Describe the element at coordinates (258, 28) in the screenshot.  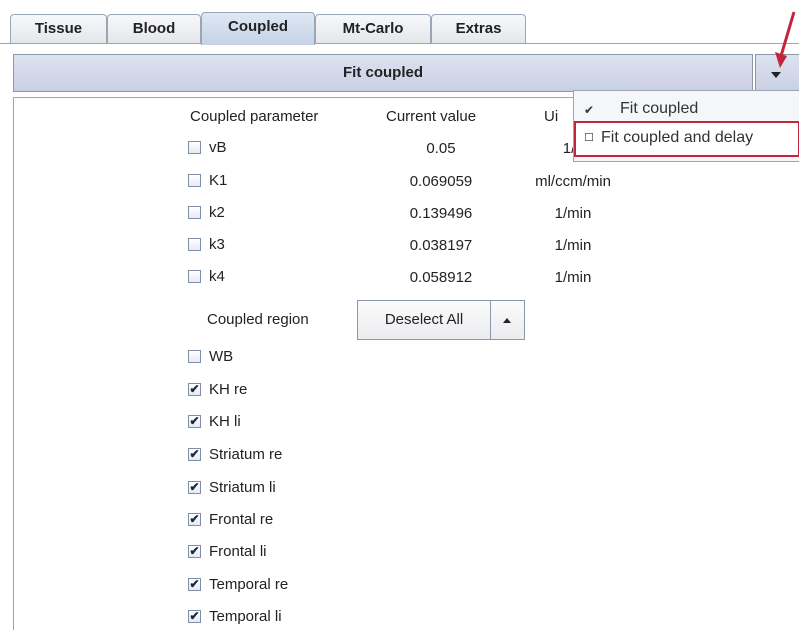
I see `tab-coupled: Coupled` at that location.